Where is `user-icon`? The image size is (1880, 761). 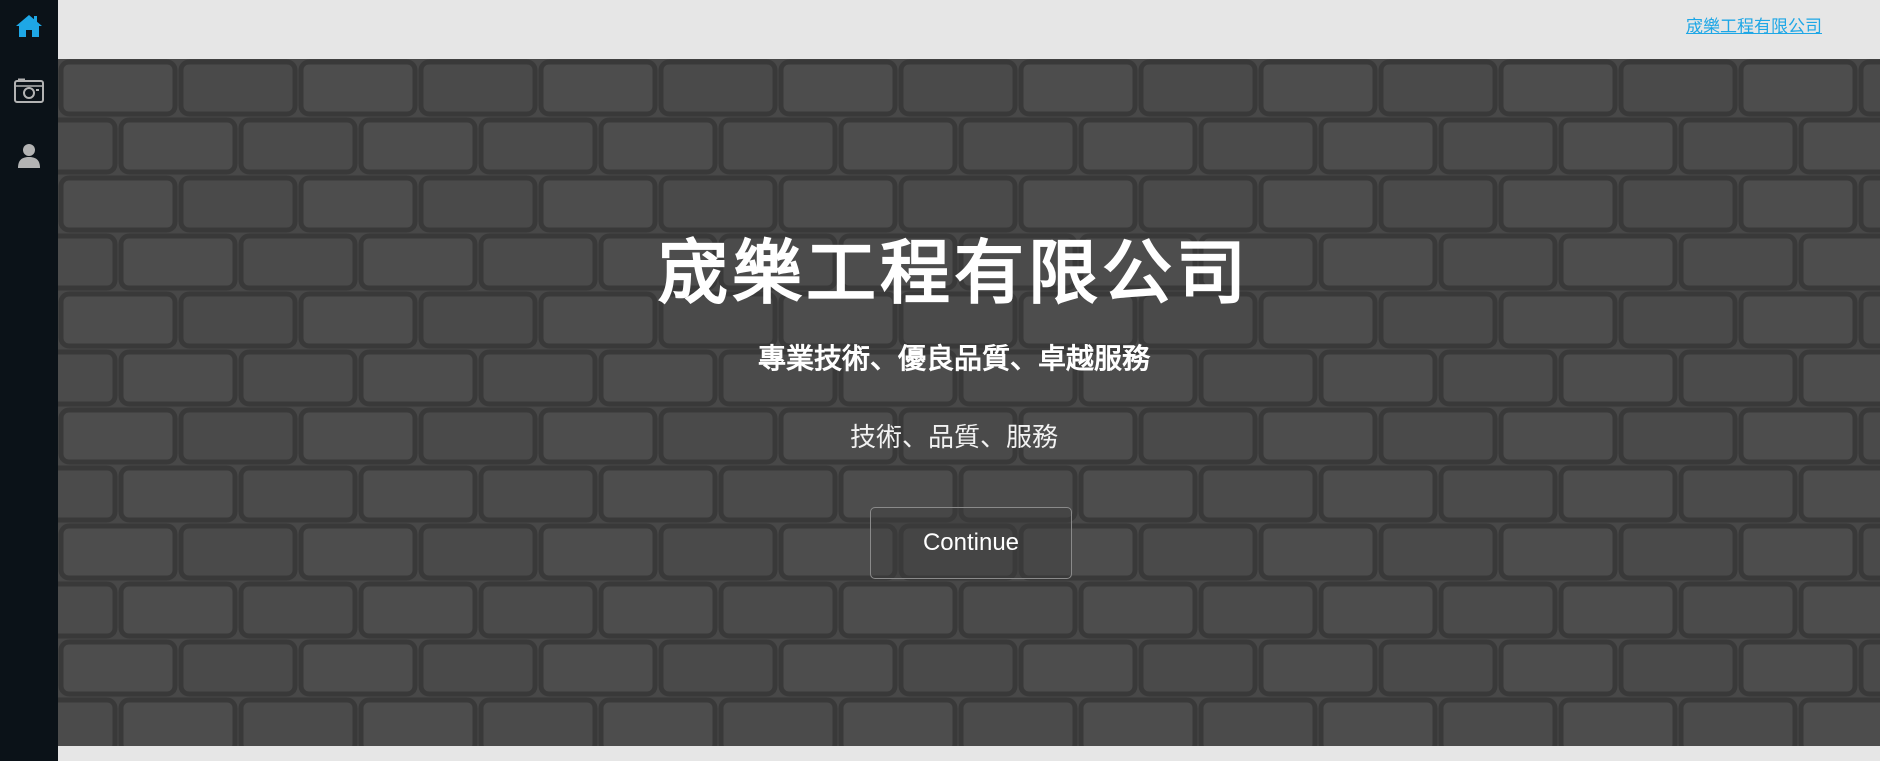 user-icon is located at coordinates (29, 156).